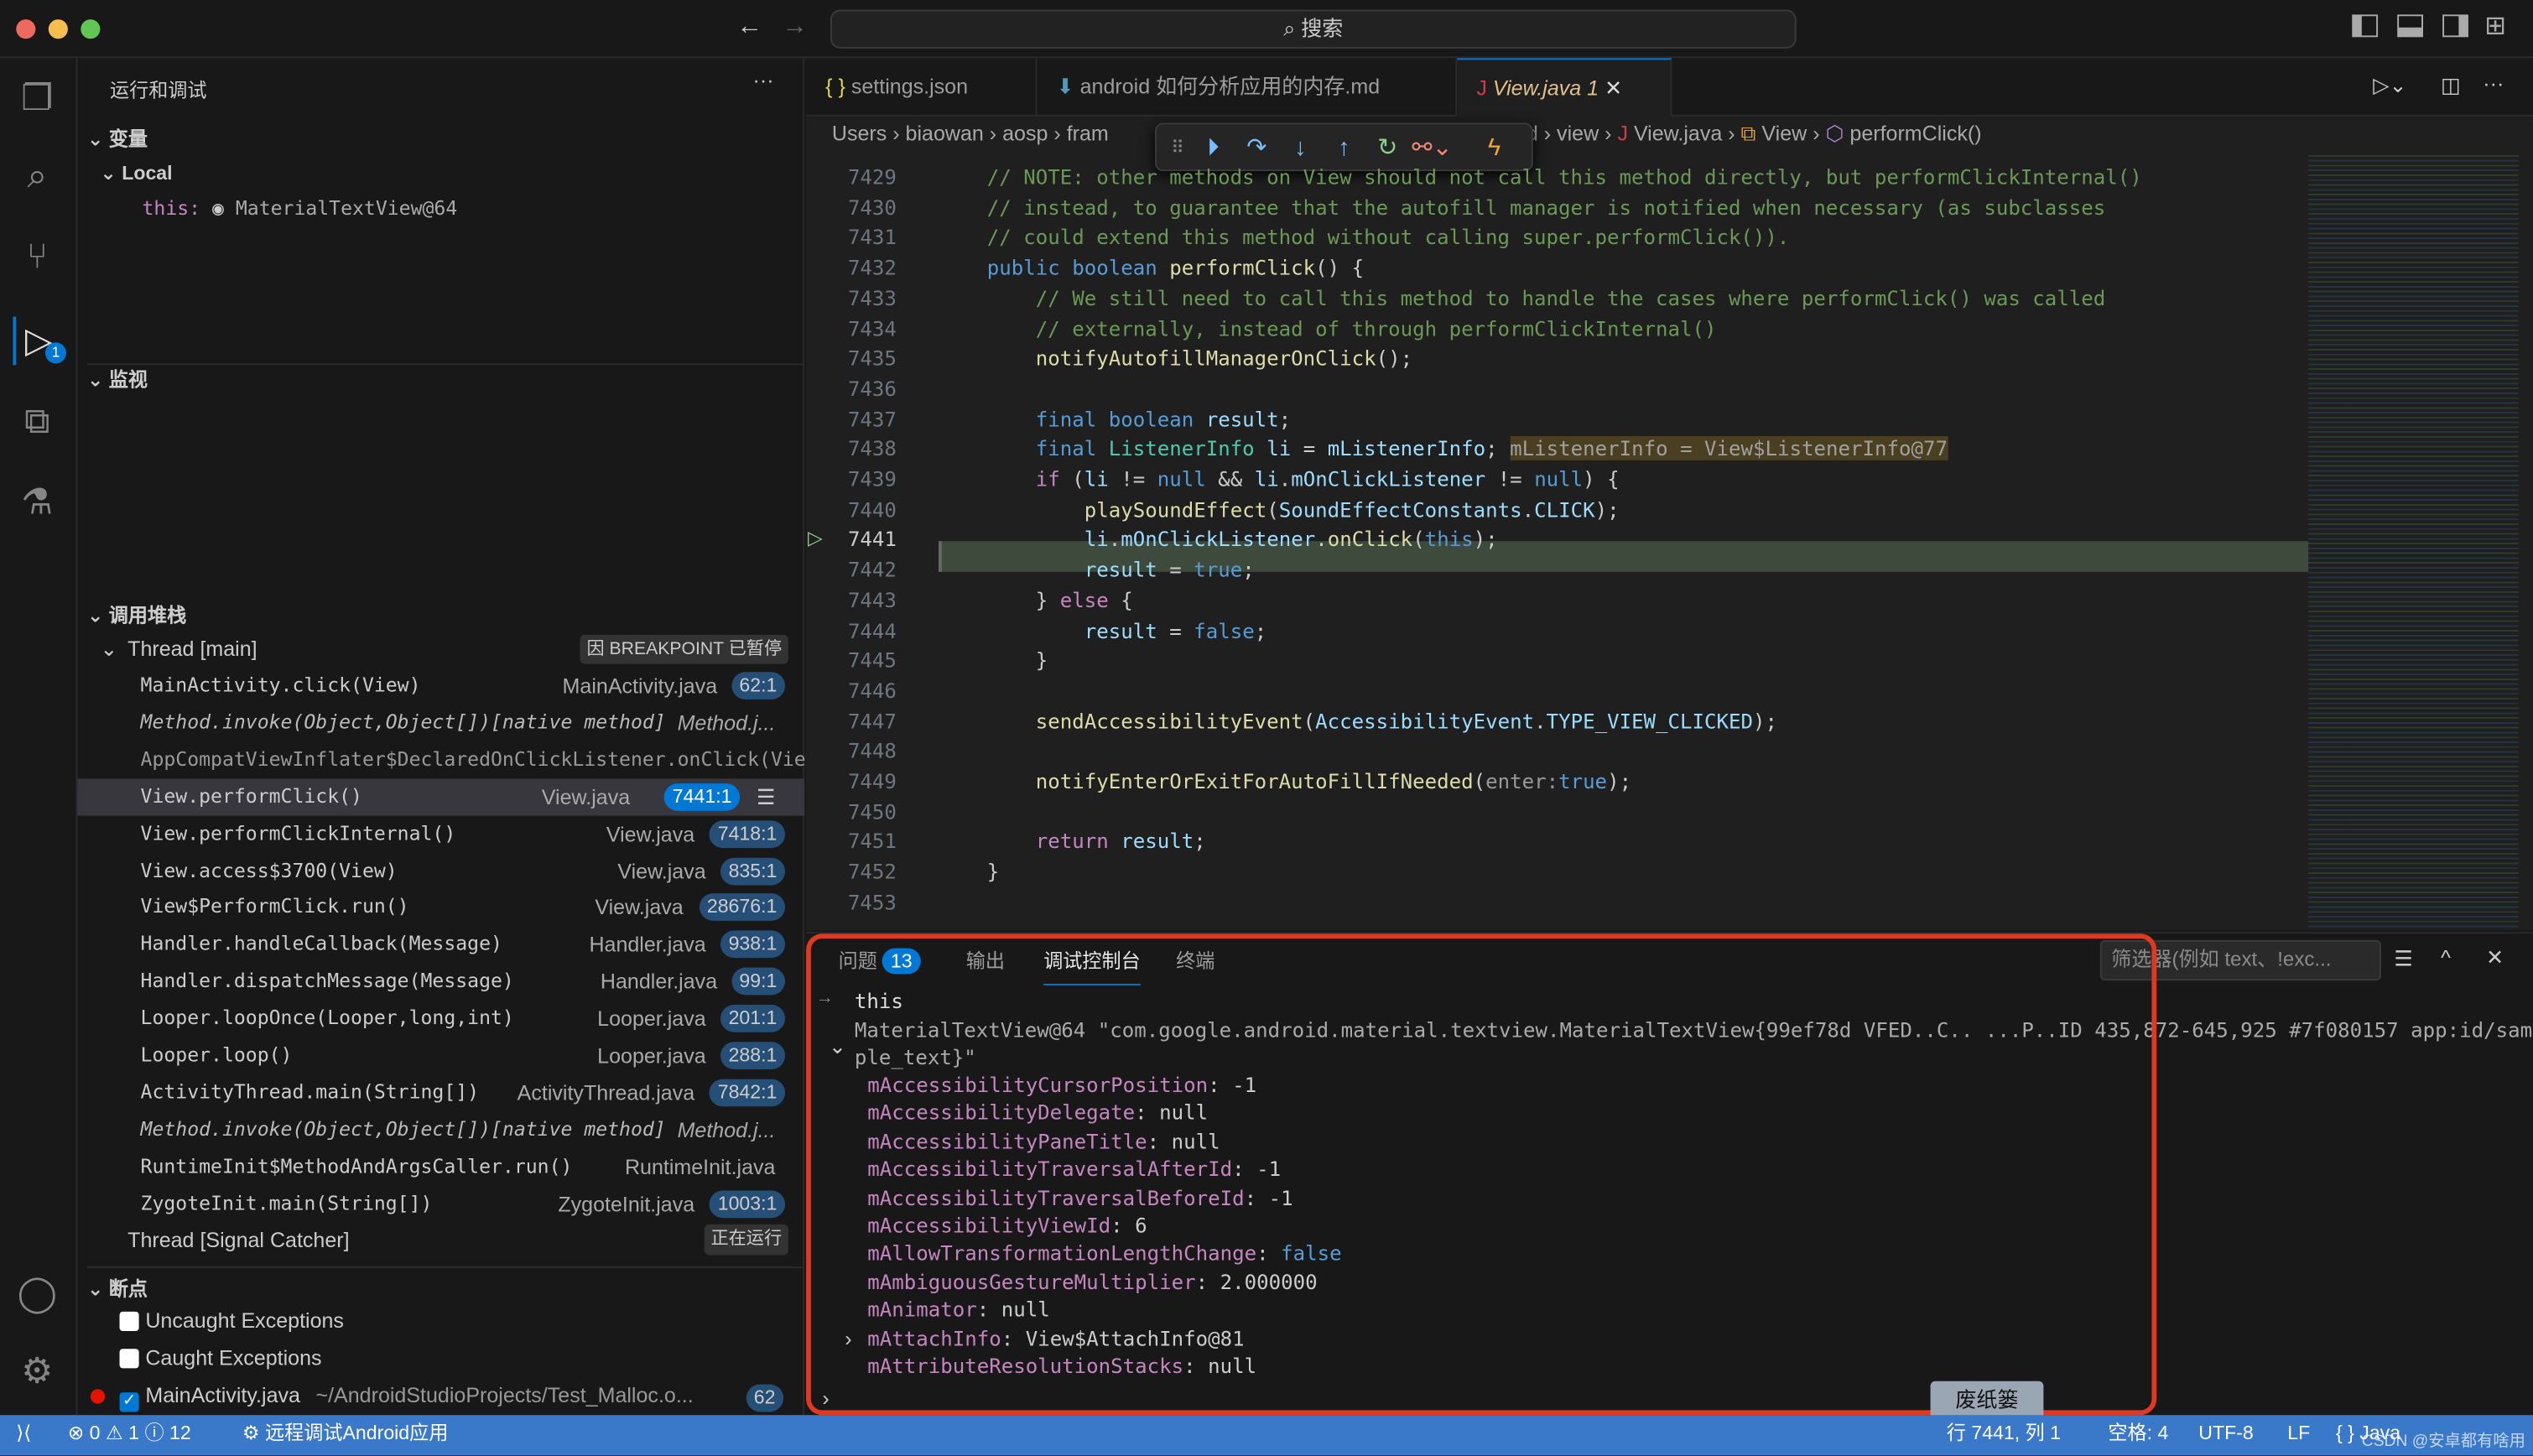  Describe the element at coordinates (2004, 1432) in the screenshot. I see `cursor-position: 行 7441, 列 1` at that location.